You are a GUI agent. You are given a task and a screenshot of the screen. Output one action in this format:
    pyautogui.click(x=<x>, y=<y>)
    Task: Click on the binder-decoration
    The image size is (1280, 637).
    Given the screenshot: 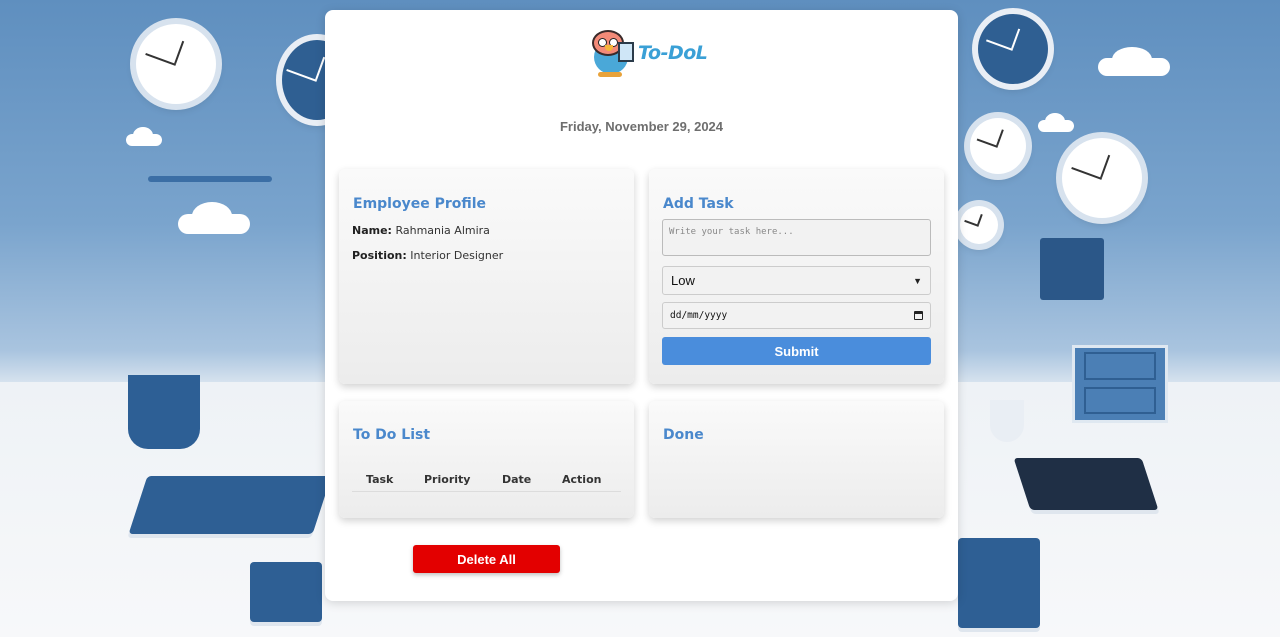 What is the action you would take?
    pyautogui.click(x=1072, y=269)
    